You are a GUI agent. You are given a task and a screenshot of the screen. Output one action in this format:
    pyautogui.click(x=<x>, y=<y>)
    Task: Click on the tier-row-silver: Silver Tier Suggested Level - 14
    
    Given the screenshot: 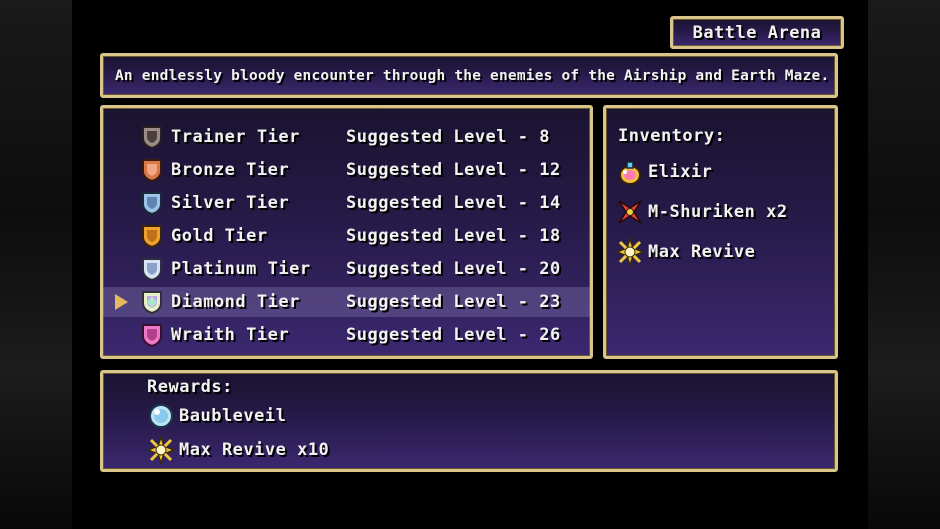 What is the action you would take?
    pyautogui.click(x=346, y=203)
    